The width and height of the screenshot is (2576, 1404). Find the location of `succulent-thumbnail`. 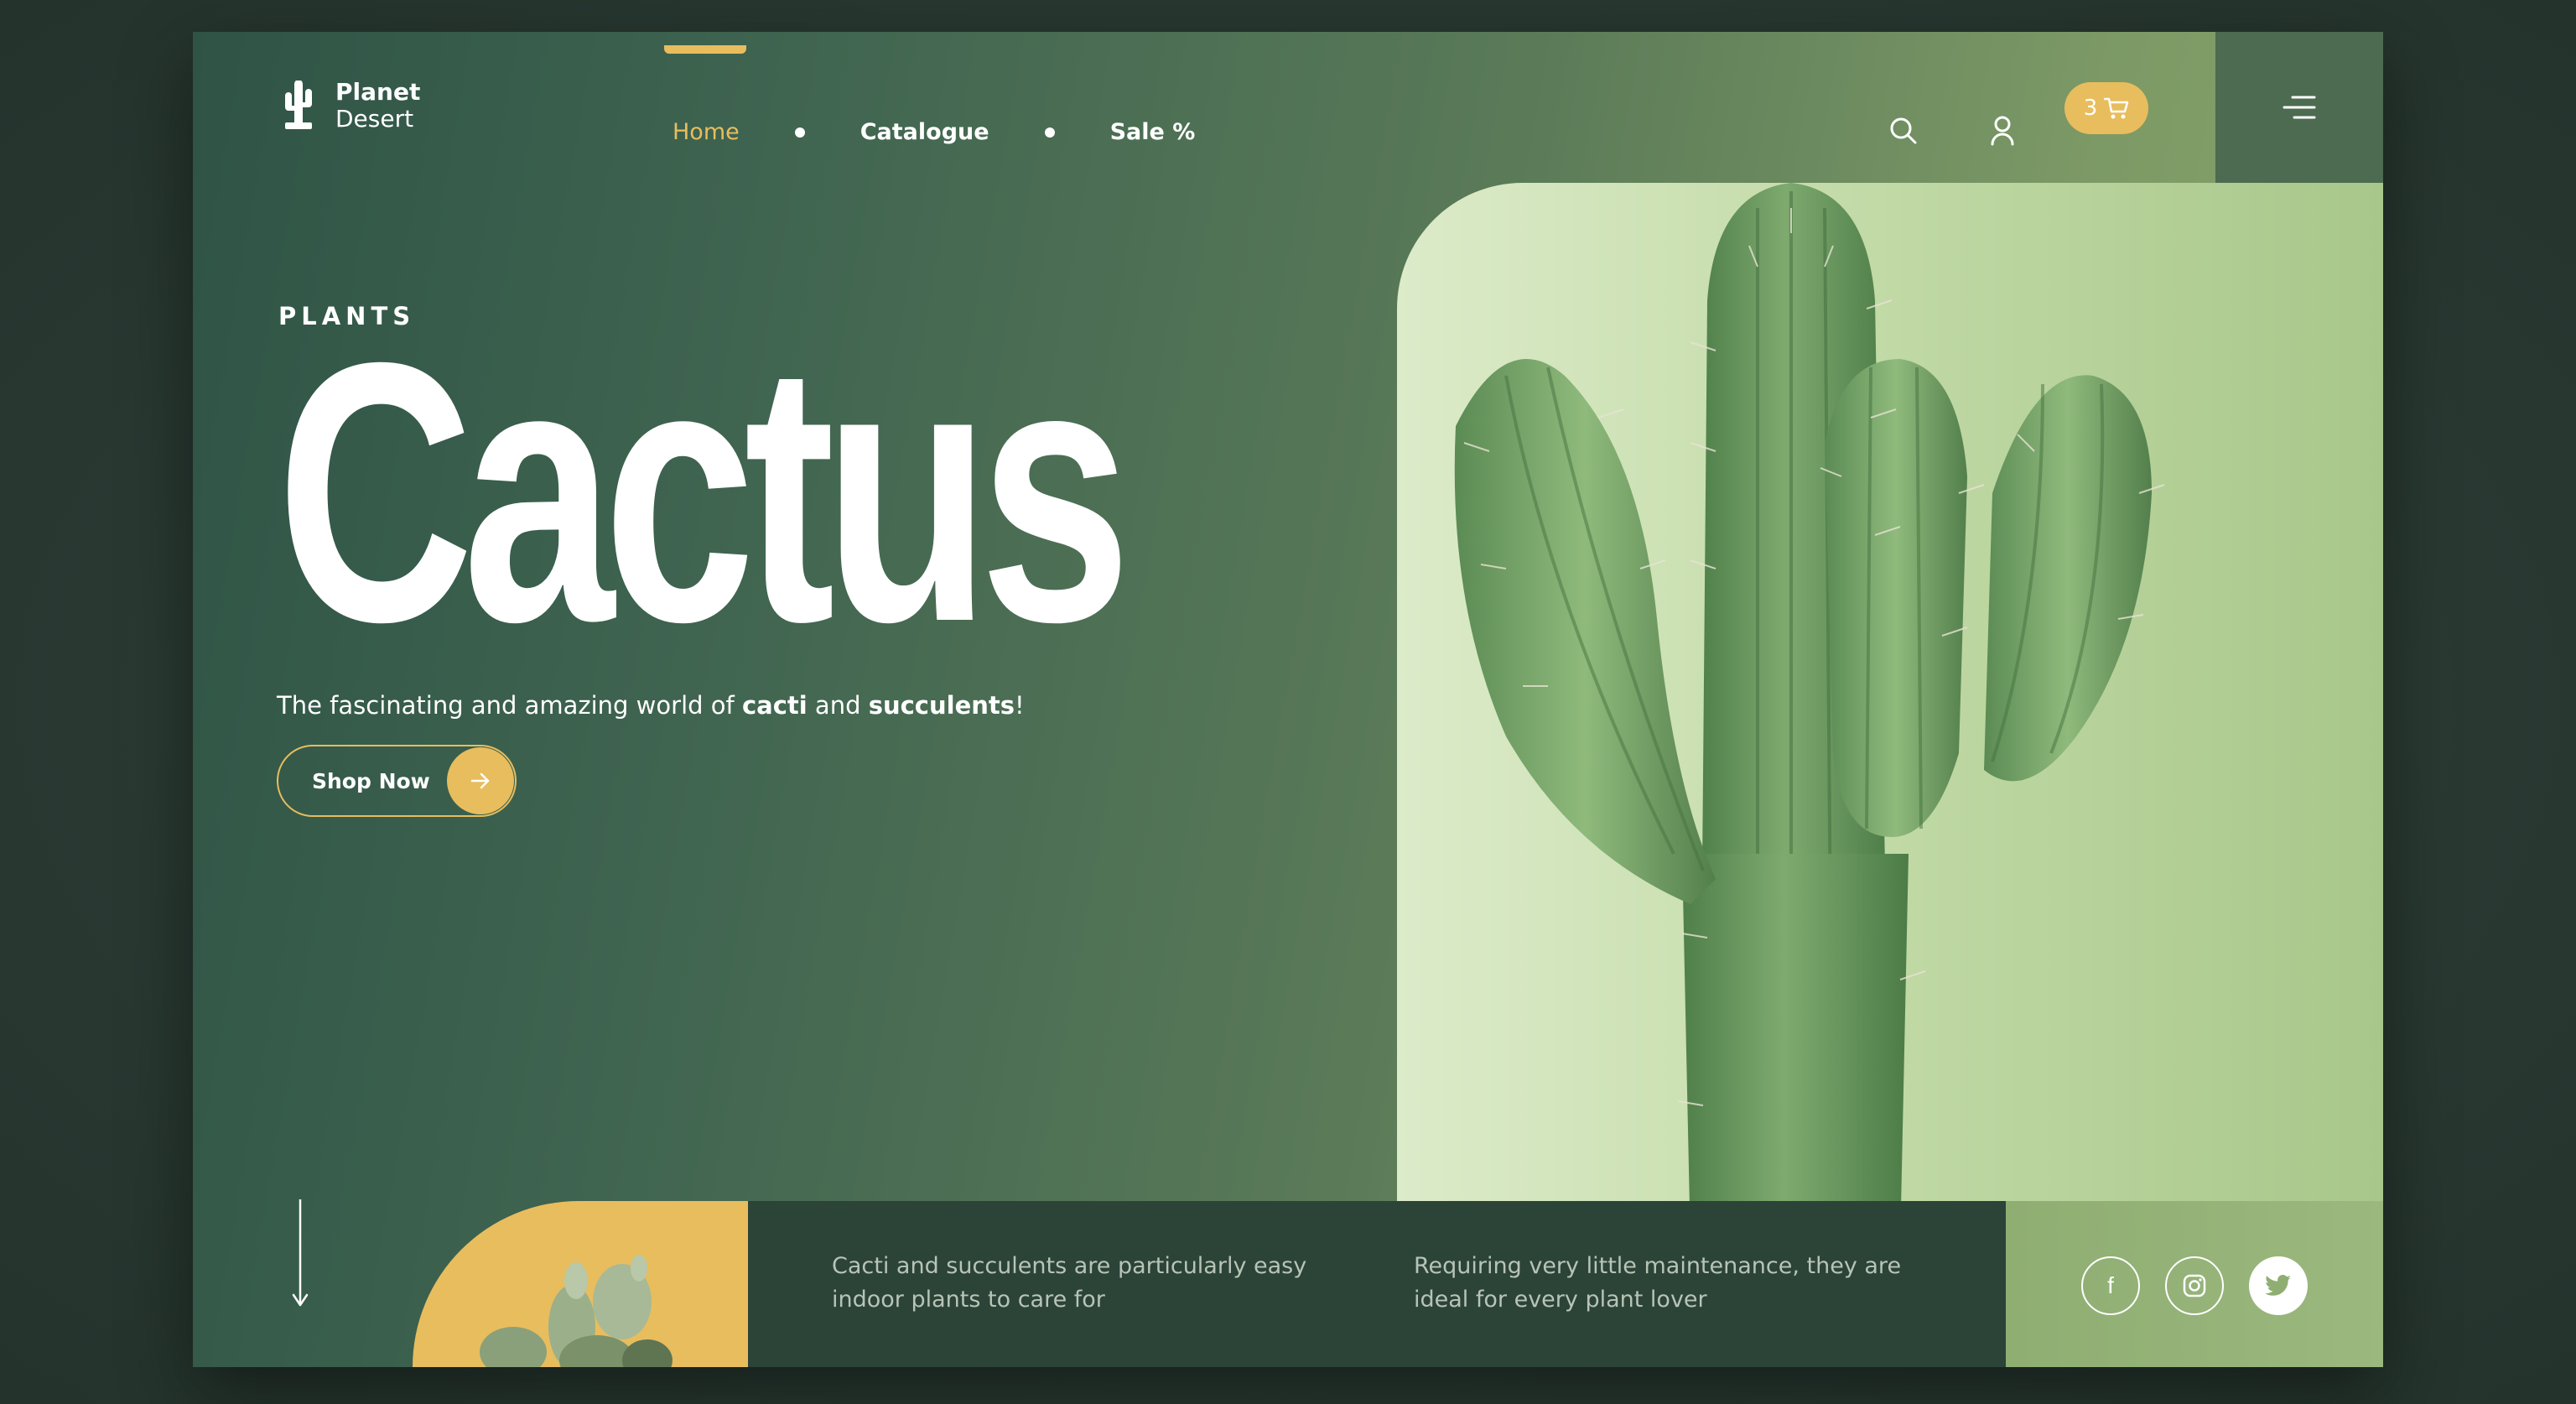

succulent-thumbnail is located at coordinates (580, 1284).